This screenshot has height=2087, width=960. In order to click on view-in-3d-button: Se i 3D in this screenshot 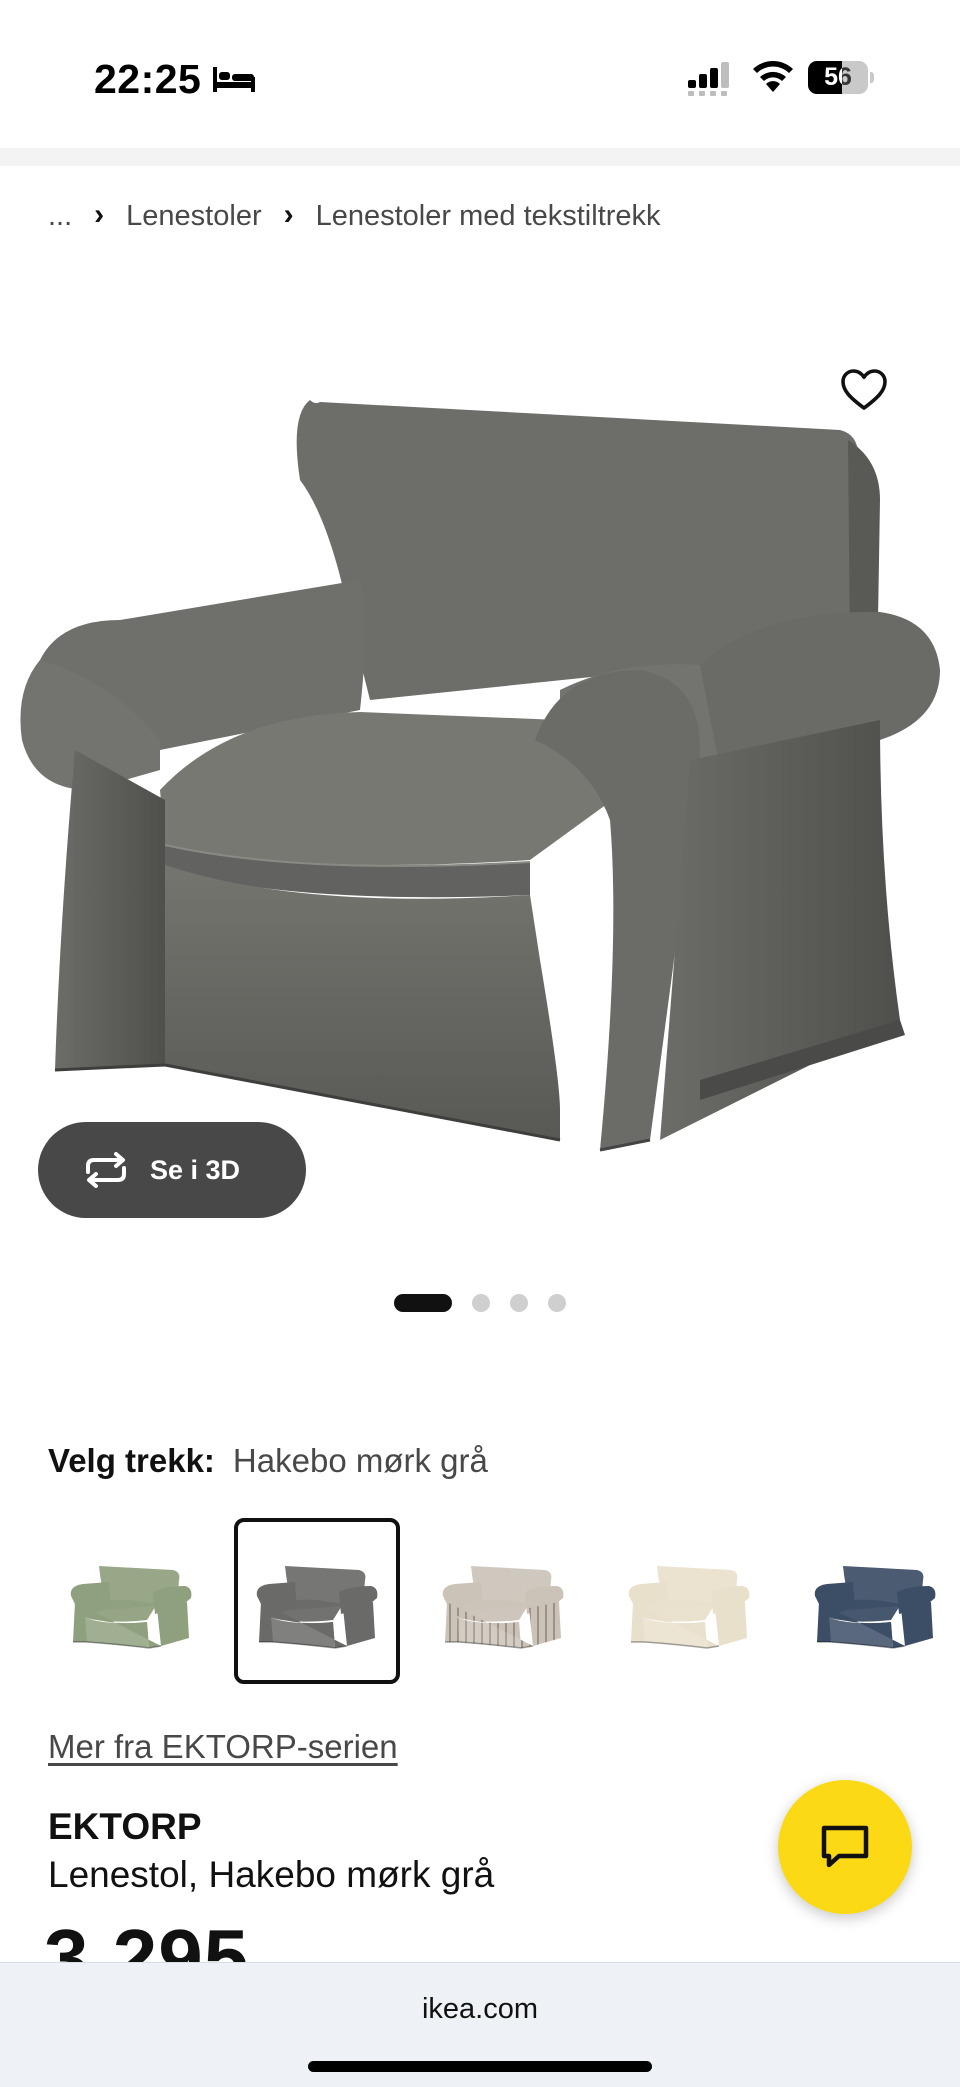, I will do `click(172, 1170)`.